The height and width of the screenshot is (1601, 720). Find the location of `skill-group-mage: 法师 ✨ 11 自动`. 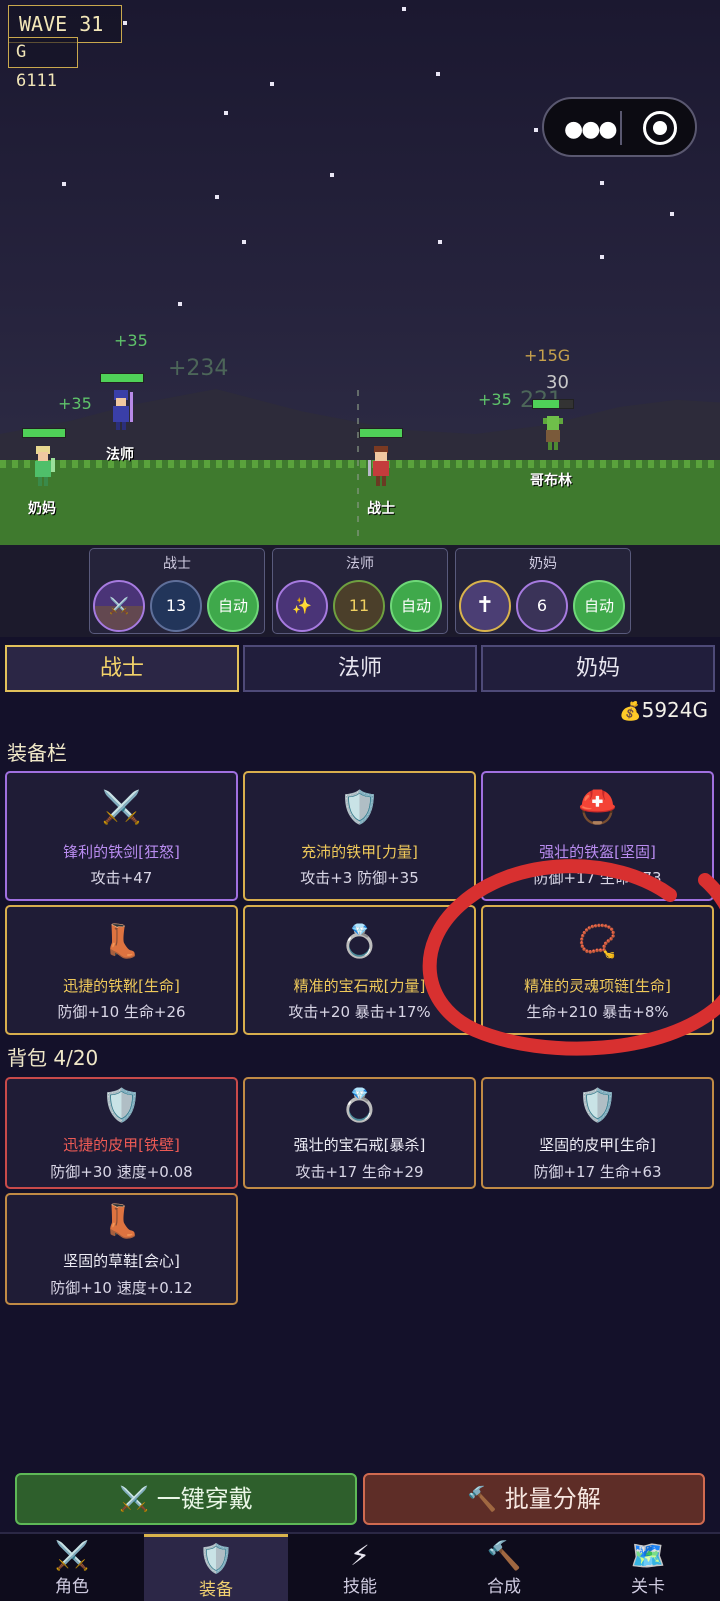

skill-group-mage: 法师 ✨ 11 自动 is located at coordinates (360, 591).